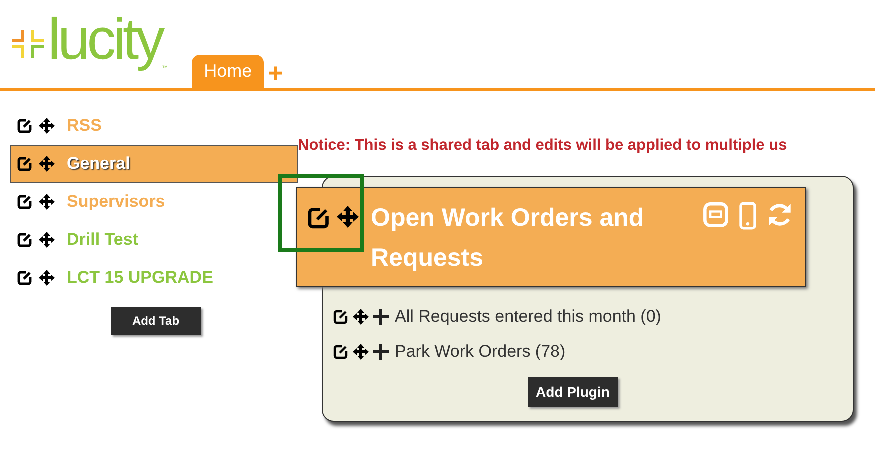  What do you see at coordinates (154, 164) in the screenshot?
I see `sidebar-item: General` at bounding box center [154, 164].